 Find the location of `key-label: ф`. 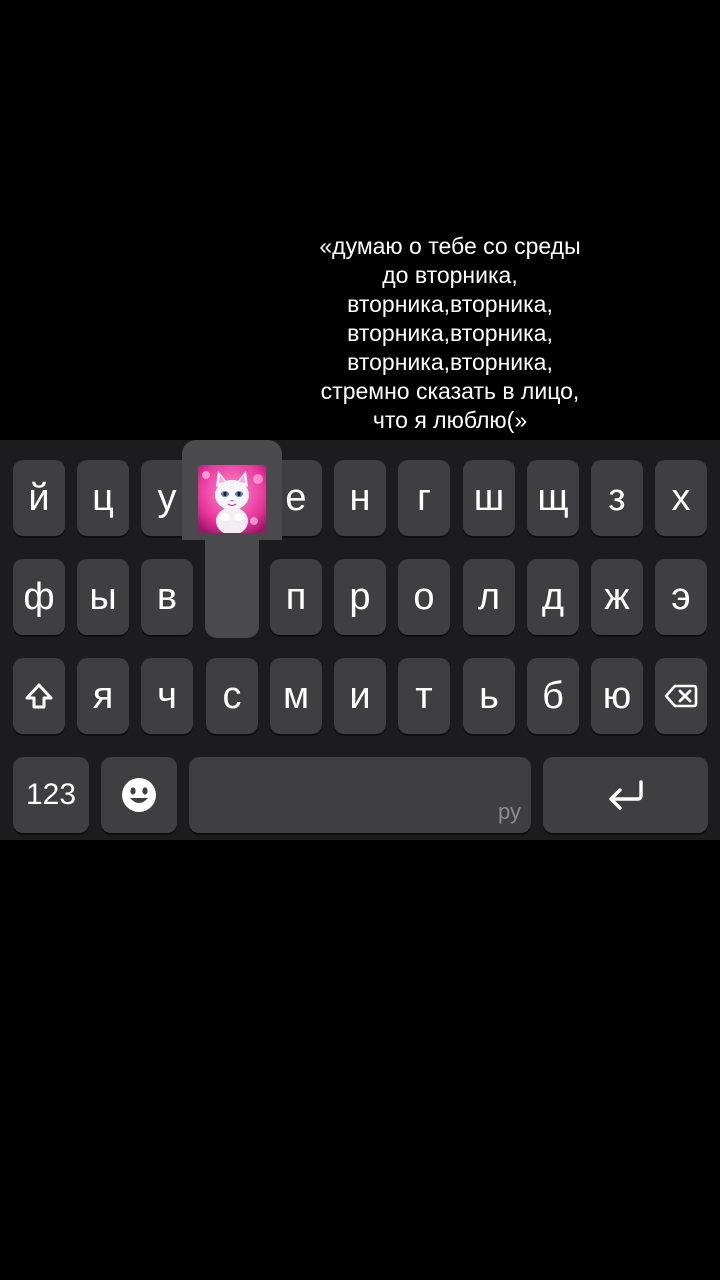

key-label: ф is located at coordinates (39, 597).